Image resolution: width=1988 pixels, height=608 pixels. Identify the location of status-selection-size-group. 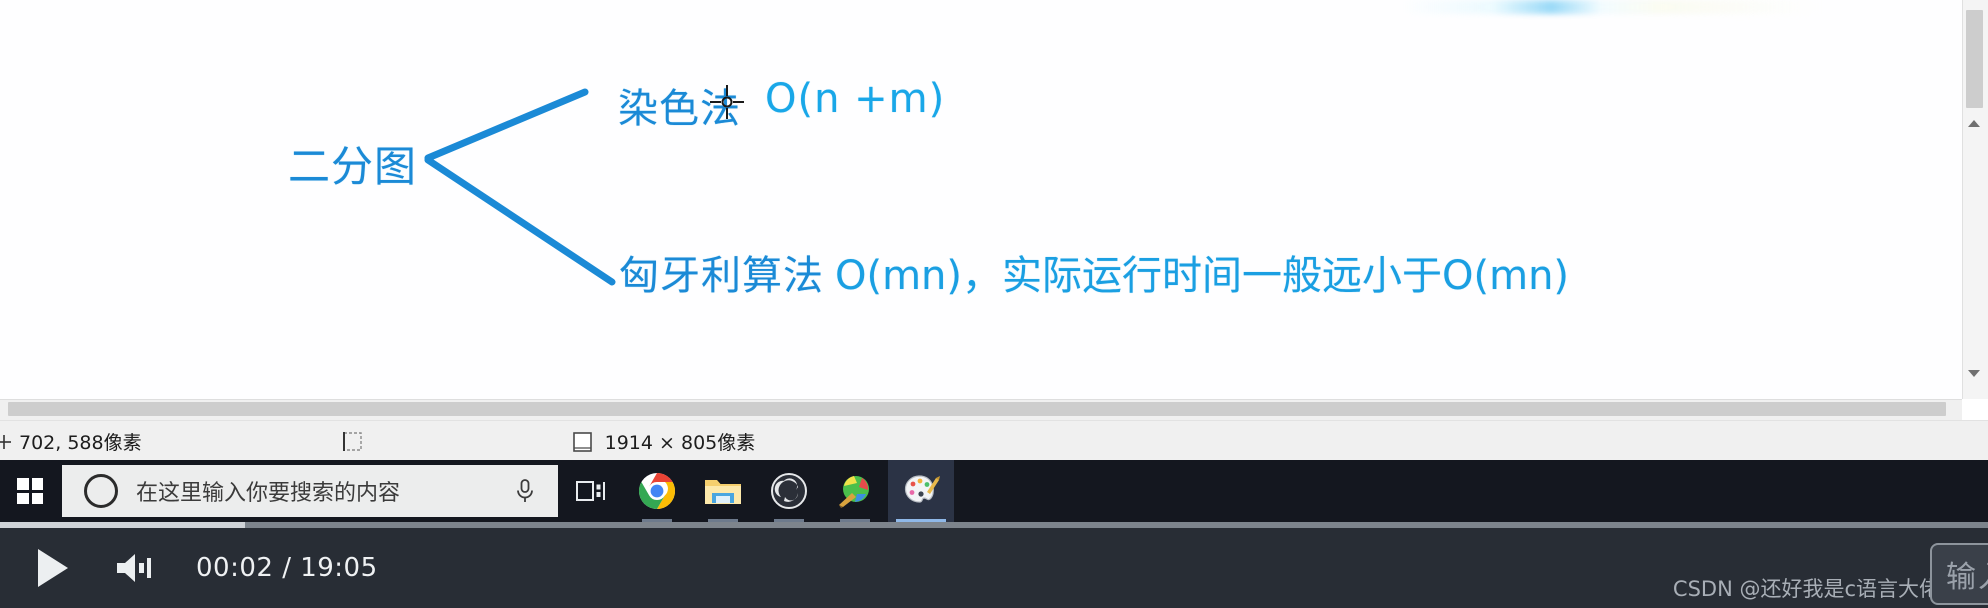
(353, 441).